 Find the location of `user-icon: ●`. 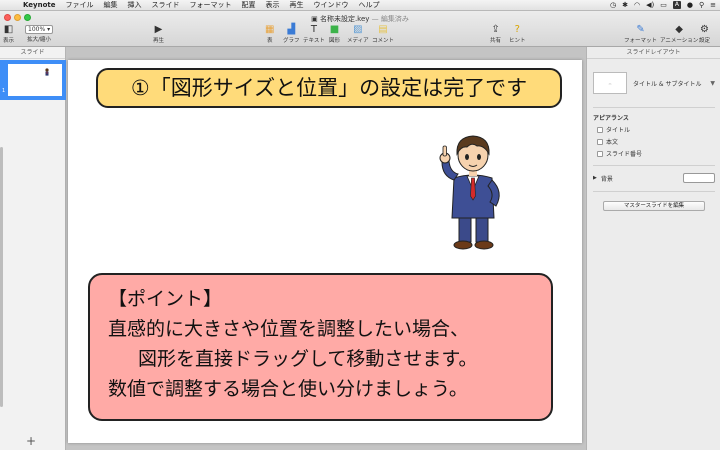

user-icon: ● is located at coordinates (690, 5).